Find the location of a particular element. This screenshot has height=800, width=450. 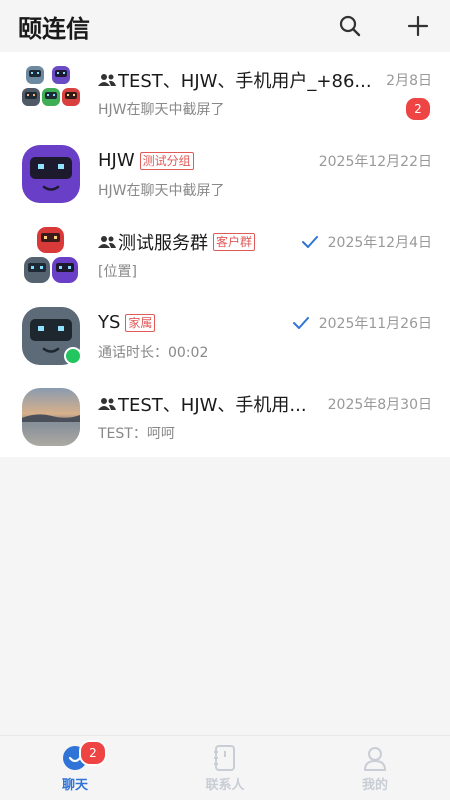

conversation-name: 测试服务群 is located at coordinates (163, 243).